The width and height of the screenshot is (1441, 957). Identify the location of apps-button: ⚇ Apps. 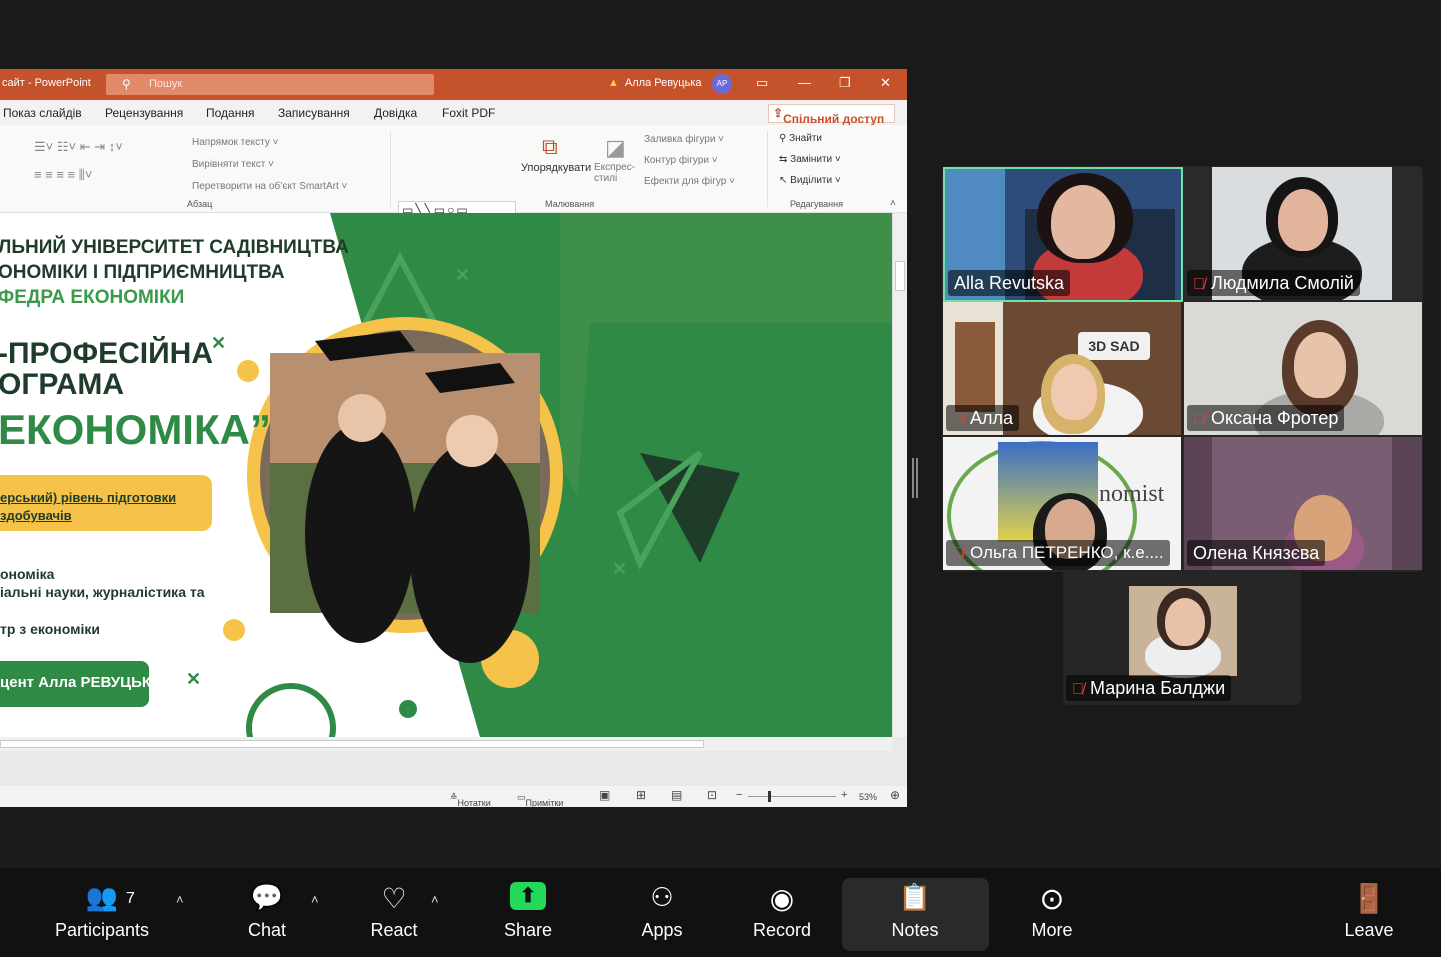
(662, 911).